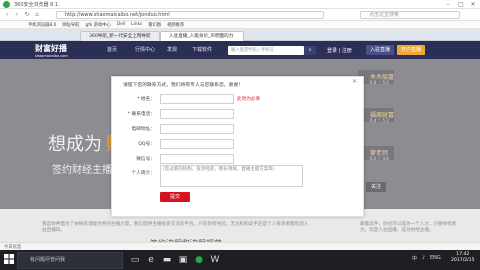 The image size is (480, 270). I want to click on site-logo-text: 财富好播, so click(51, 48).